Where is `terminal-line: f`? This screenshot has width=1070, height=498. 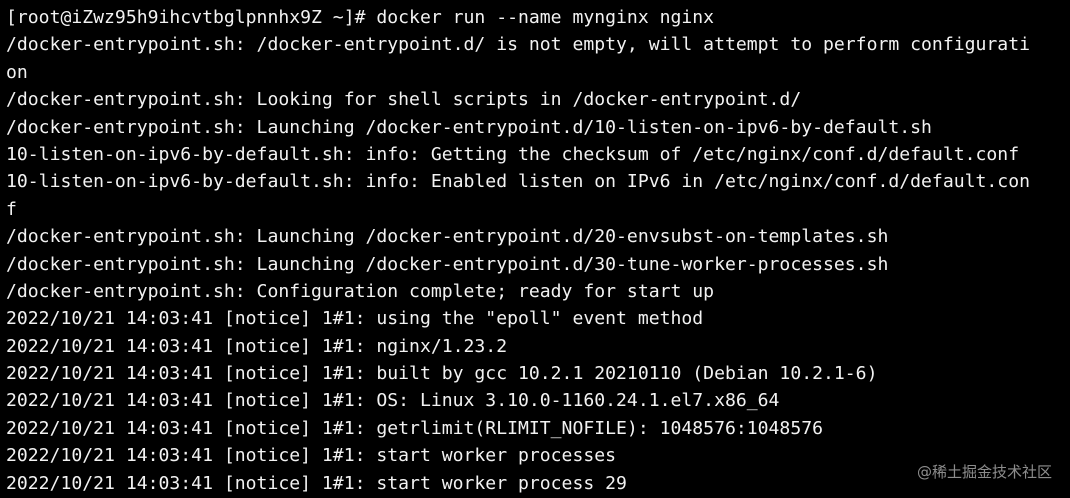 terminal-line: f is located at coordinates (11, 209).